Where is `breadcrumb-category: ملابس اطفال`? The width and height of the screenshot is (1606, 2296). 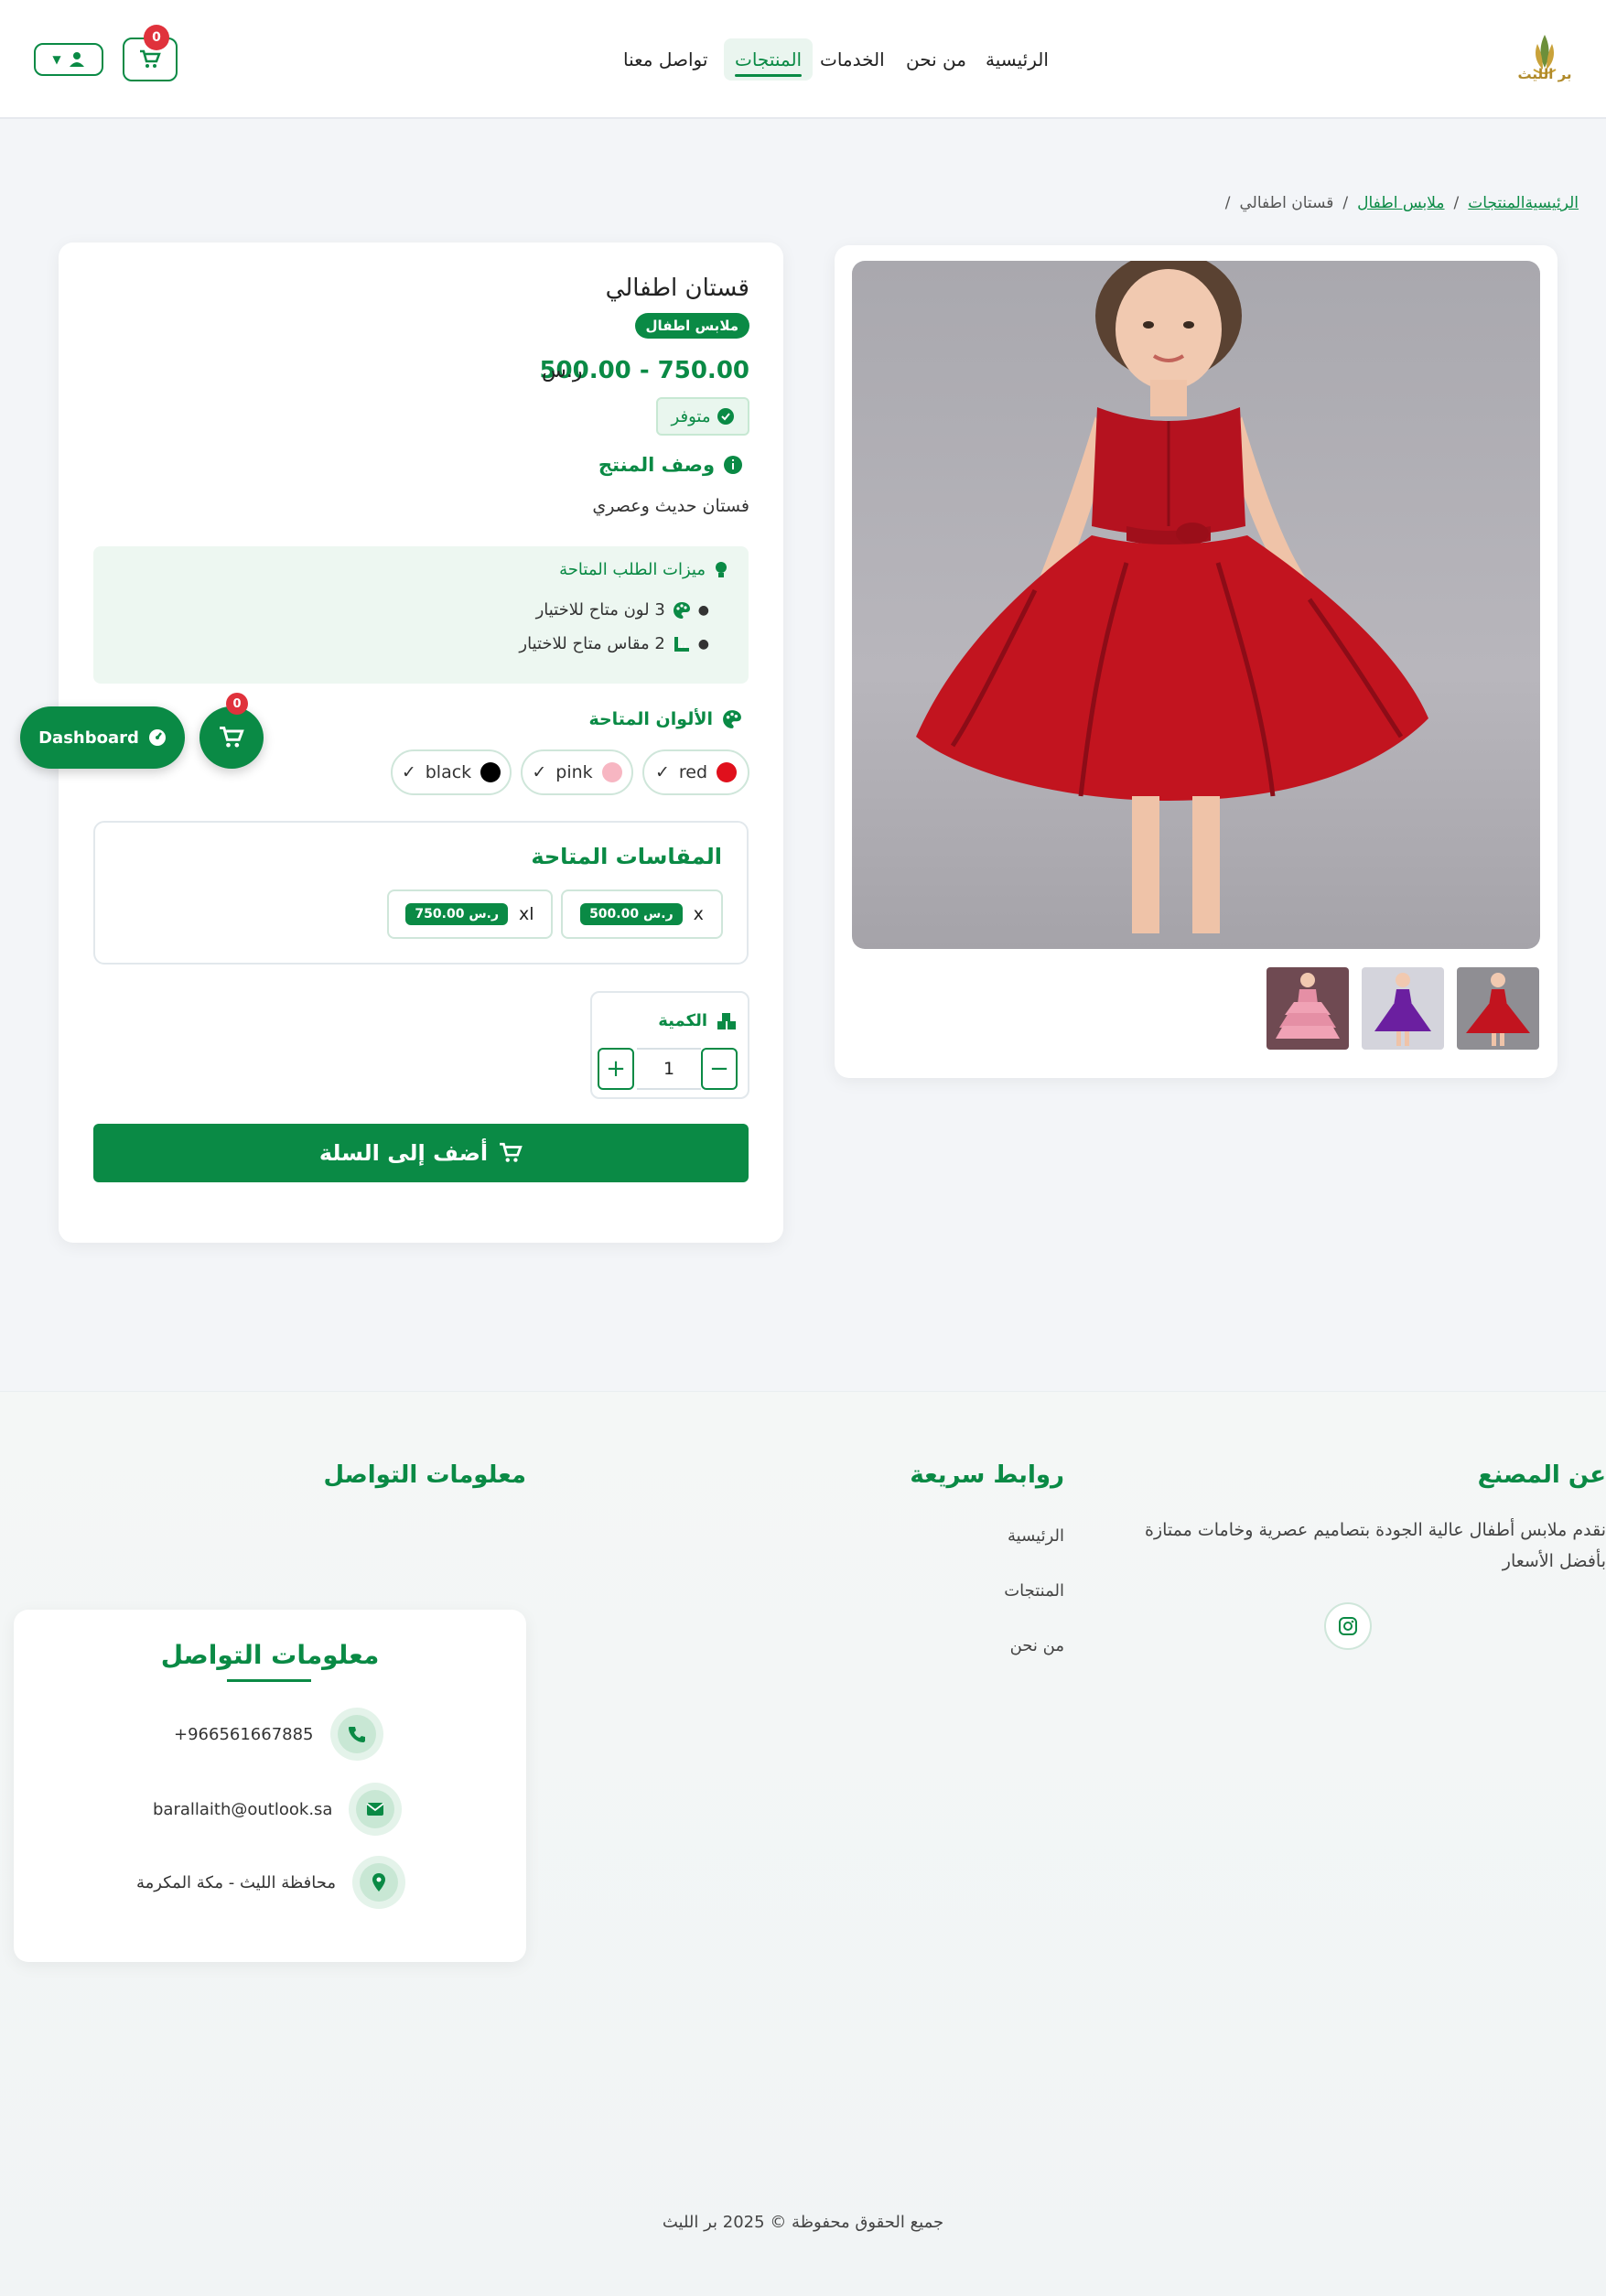
breadcrumb-category: ملابس اطفال is located at coordinates (1400, 203).